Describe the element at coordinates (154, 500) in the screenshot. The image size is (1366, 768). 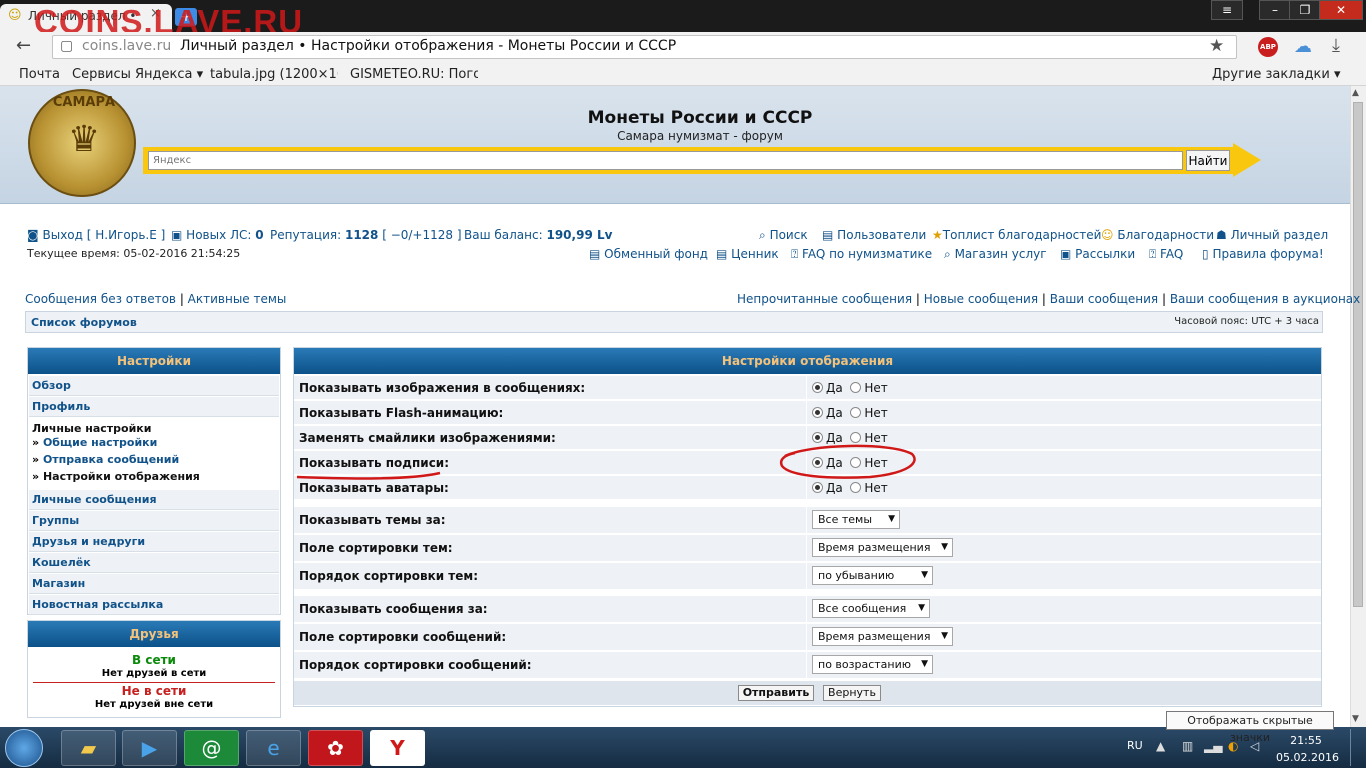
I see `sidebar-item-pm: Личные сообщения` at that location.